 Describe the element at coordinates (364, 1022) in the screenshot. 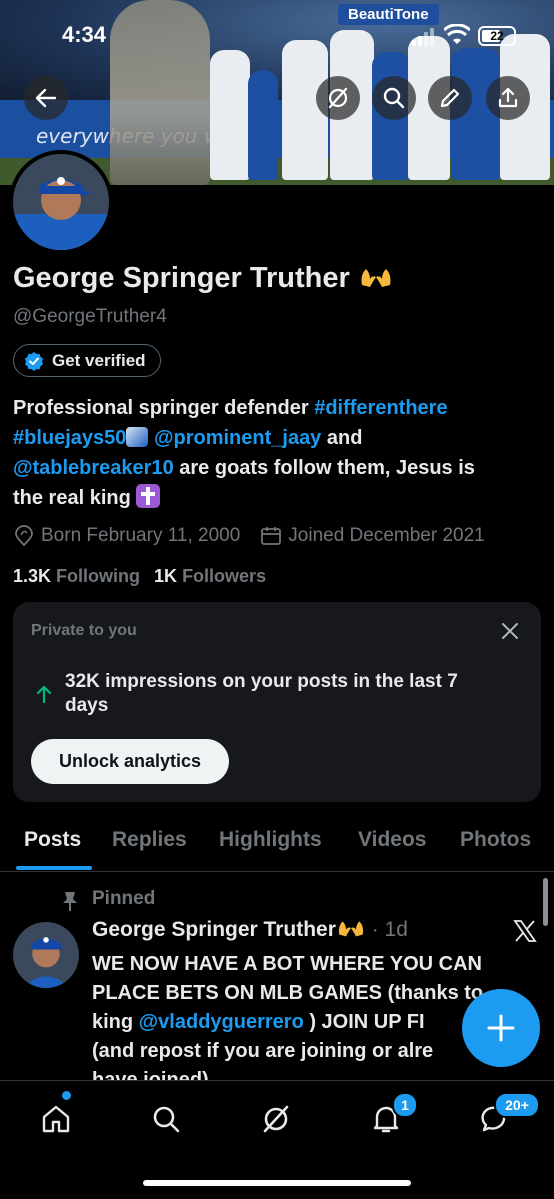

I see `post-text-line: ) JOIN UP FI` at that location.